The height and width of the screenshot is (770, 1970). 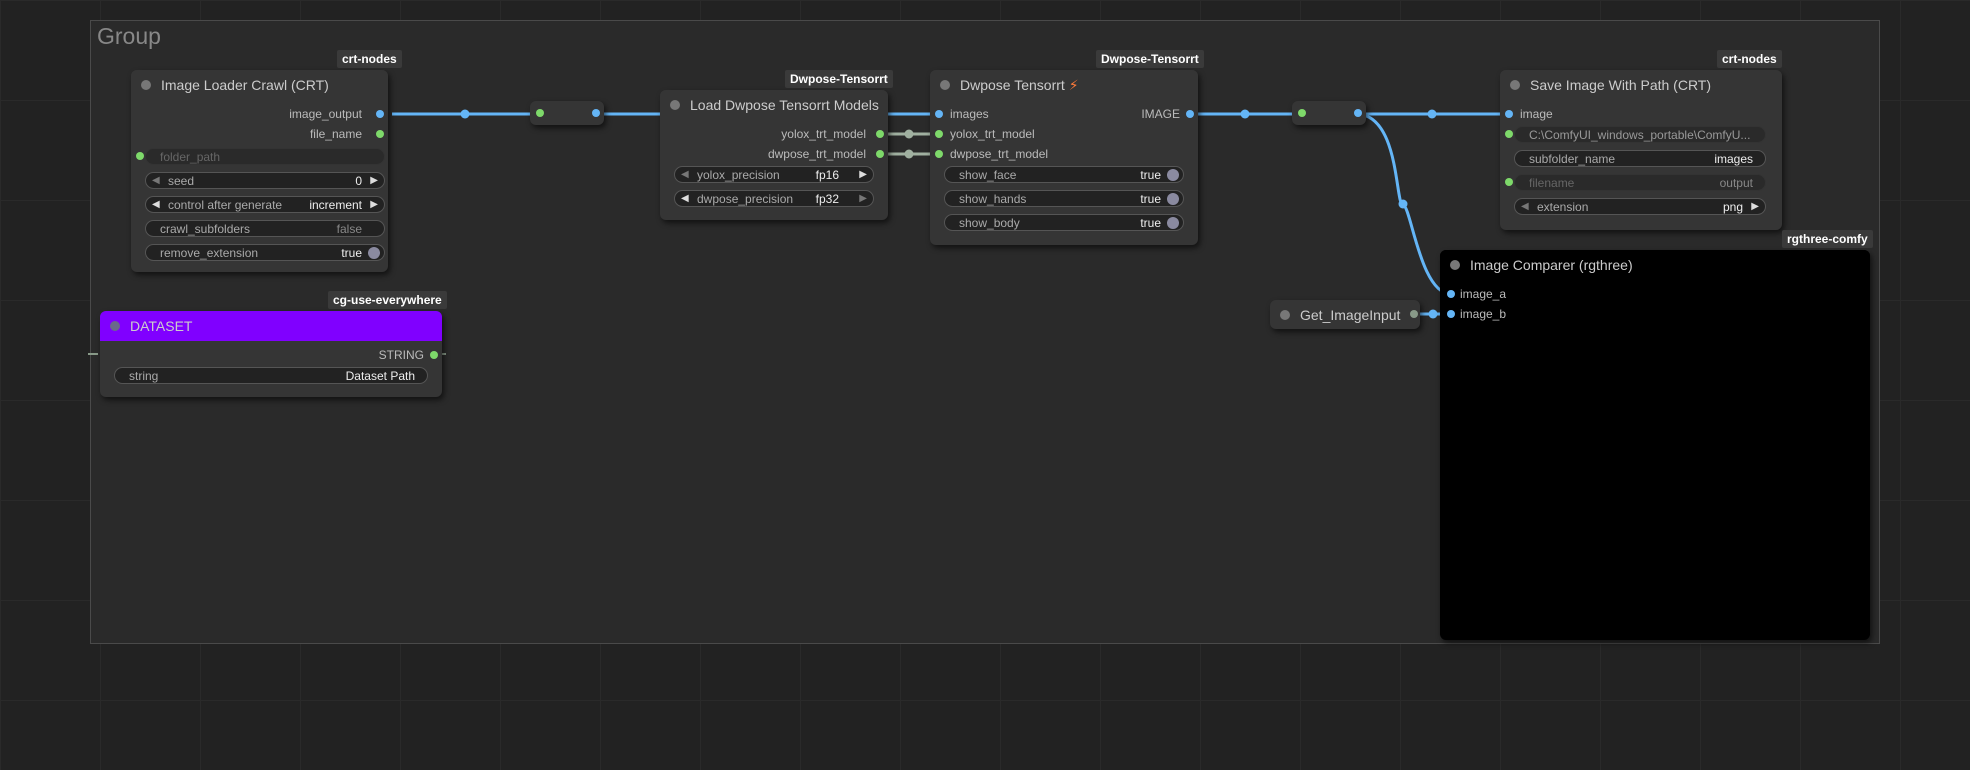 What do you see at coordinates (190, 157) in the screenshot?
I see `folder-path-label: folder_path` at bounding box center [190, 157].